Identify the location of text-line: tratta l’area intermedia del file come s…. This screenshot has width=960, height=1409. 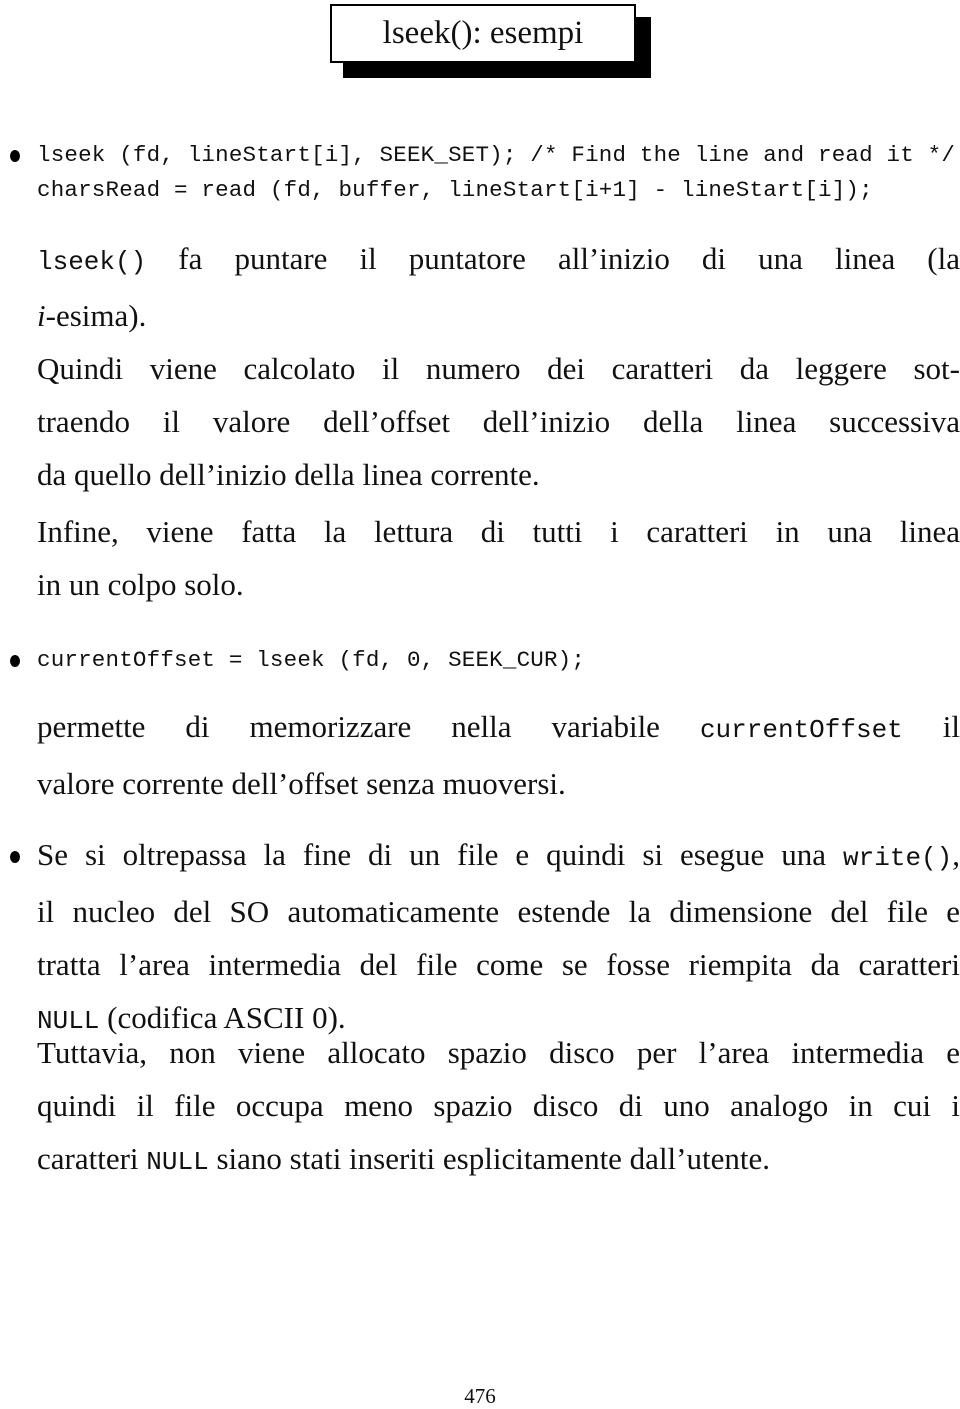
(498, 964).